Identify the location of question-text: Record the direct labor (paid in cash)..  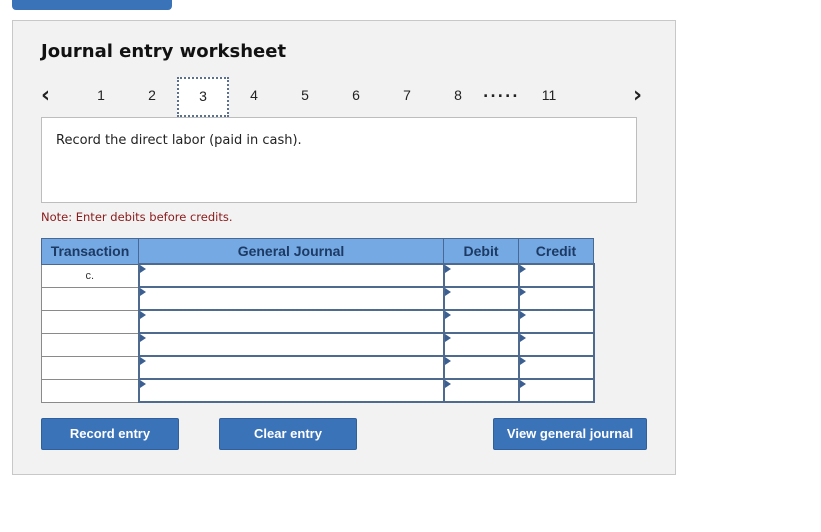
(179, 140).